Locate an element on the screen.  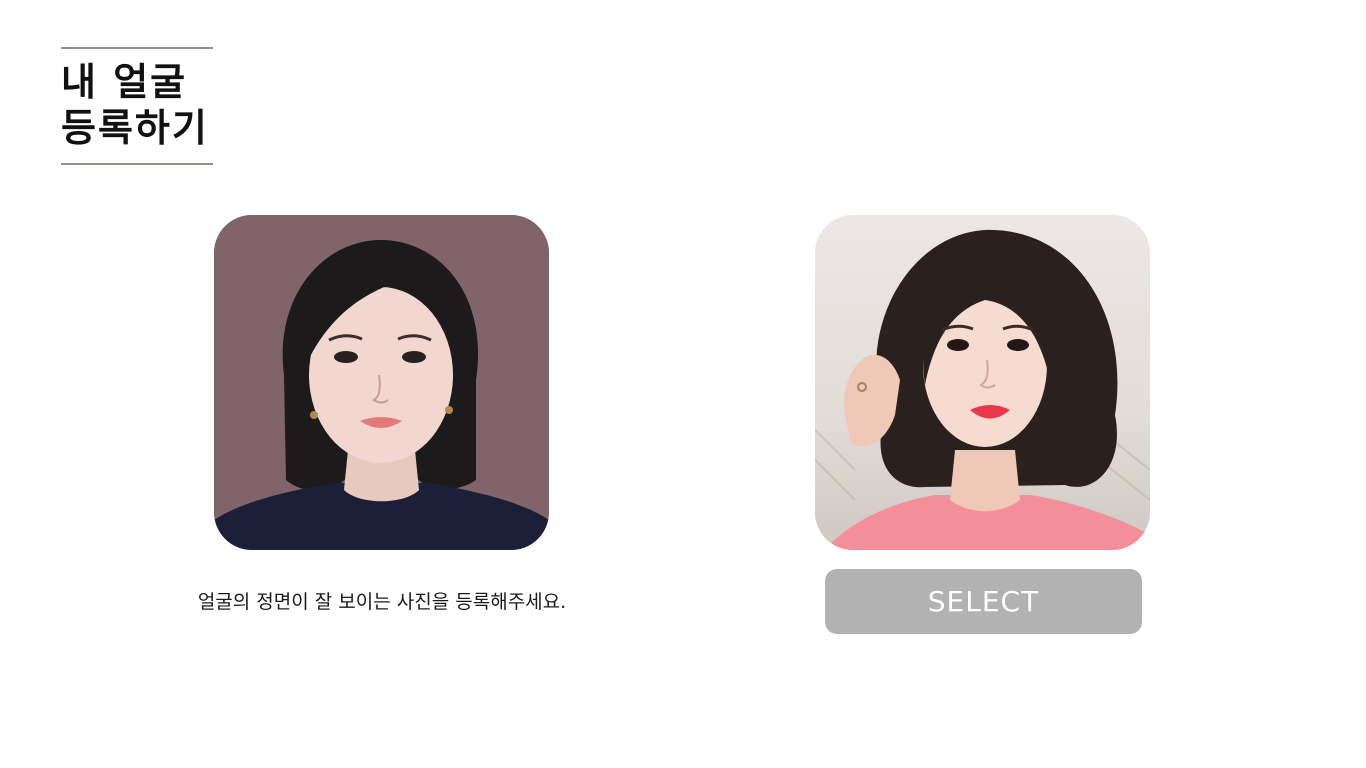
select-photo-button: SELECT is located at coordinates (983, 601).